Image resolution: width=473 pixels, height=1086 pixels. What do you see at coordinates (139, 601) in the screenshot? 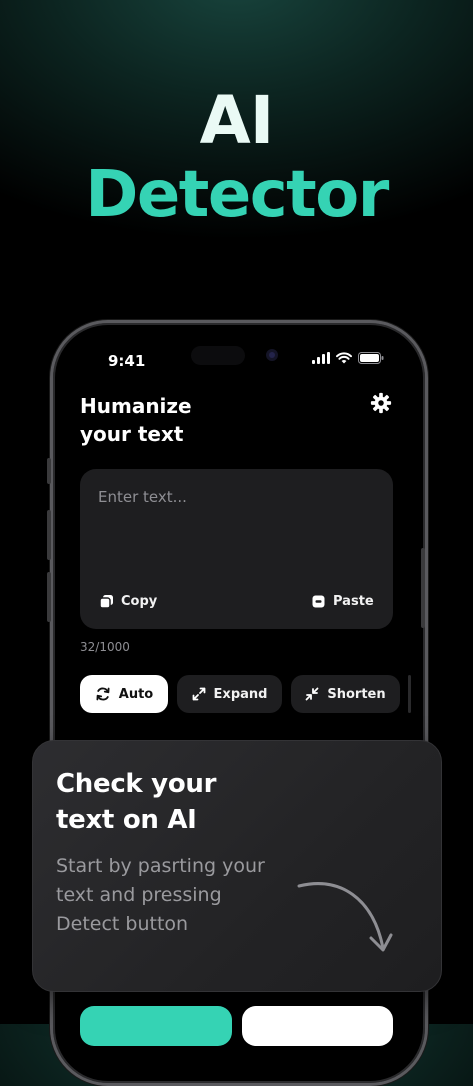
I see `copy-label: Copy` at bounding box center [139, 601].